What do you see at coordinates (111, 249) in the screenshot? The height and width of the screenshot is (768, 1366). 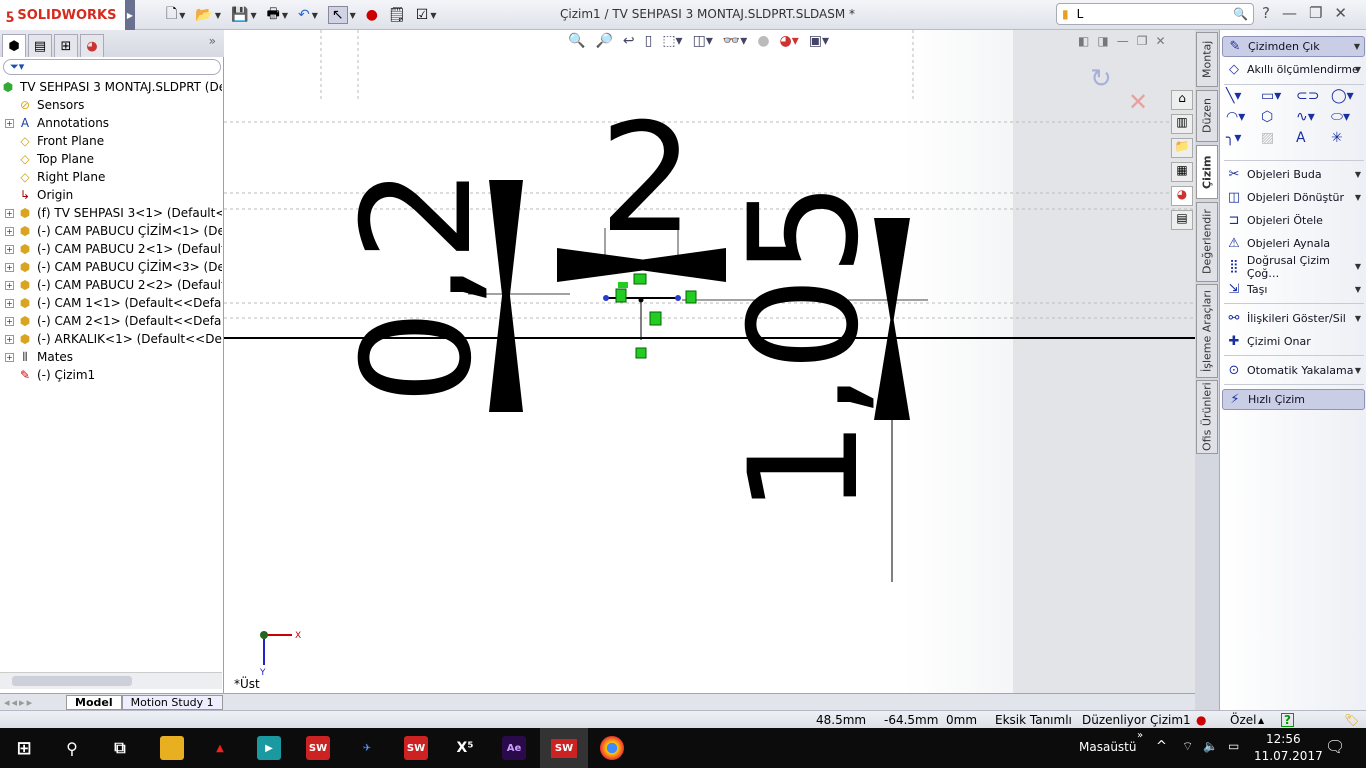 I see `tree-item: + ⬢ (-) CAM PABUCU 2<1> (Default<<` at bounding box center [111, 249].